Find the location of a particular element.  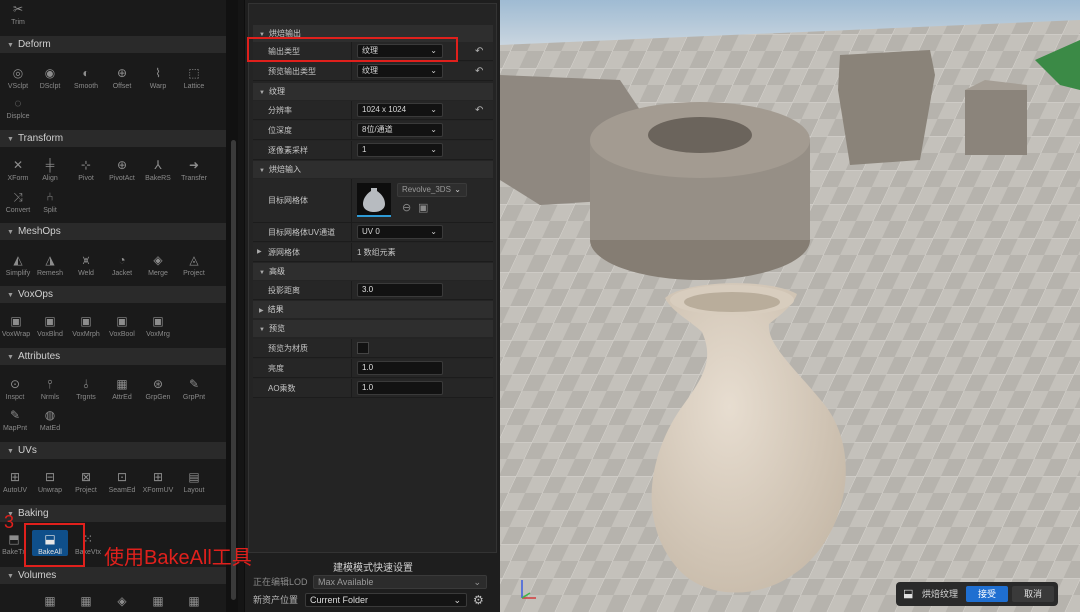

section-attributes: ▼ Attributes is located at coordinates (113, 356).